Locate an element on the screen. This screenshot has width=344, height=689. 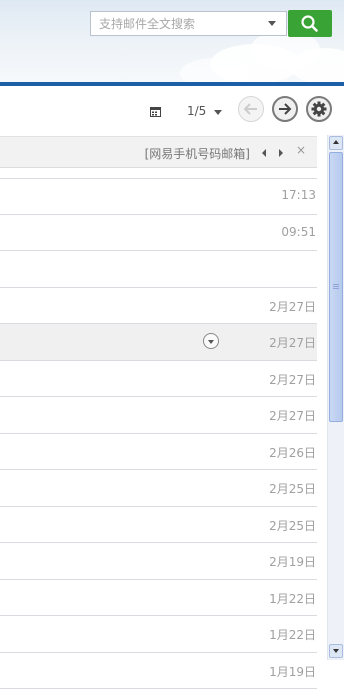
scroll-up-button is located at coordinates (336, 143).